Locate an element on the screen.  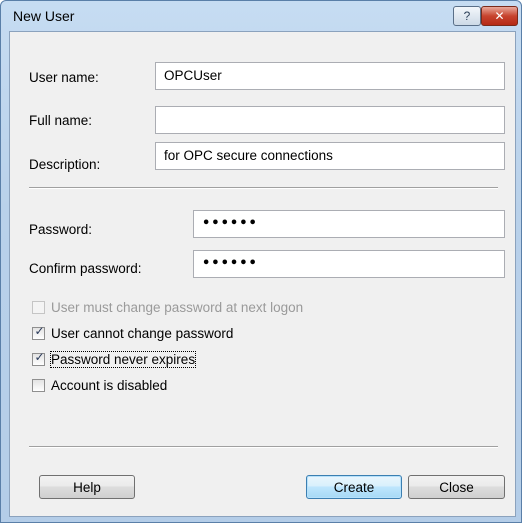
fullname-field is located at coordinates (330, 120).